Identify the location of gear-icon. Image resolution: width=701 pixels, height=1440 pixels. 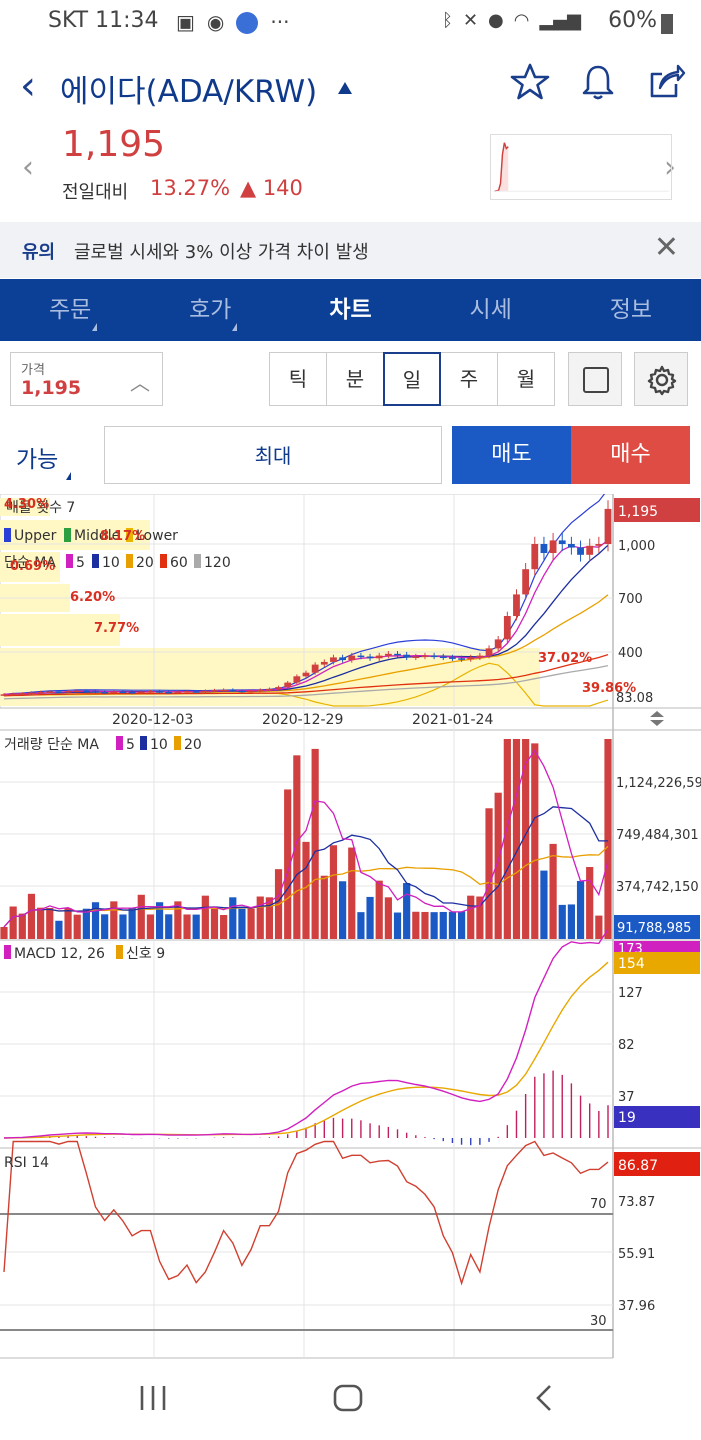
(662, 380).